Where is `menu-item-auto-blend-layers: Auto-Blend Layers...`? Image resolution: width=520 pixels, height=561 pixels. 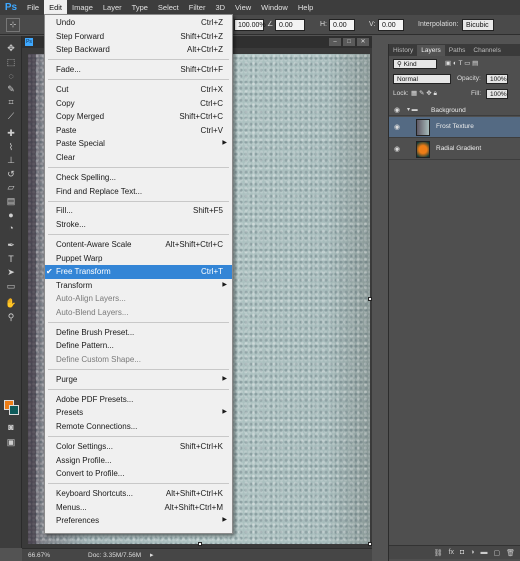 menu-item-auto-blend-layers: Auto-Blend Layers... is located at coordinates (138, 313).